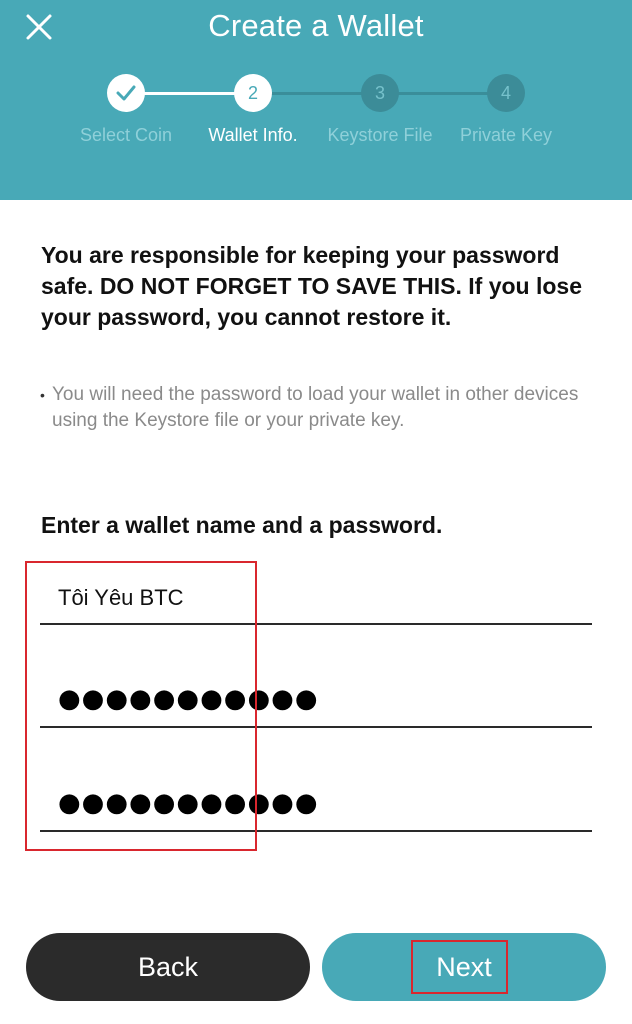 The height and width of the screenshot is (1024, 632). I want to click on step-3-circle: 3, so click(380, 93).